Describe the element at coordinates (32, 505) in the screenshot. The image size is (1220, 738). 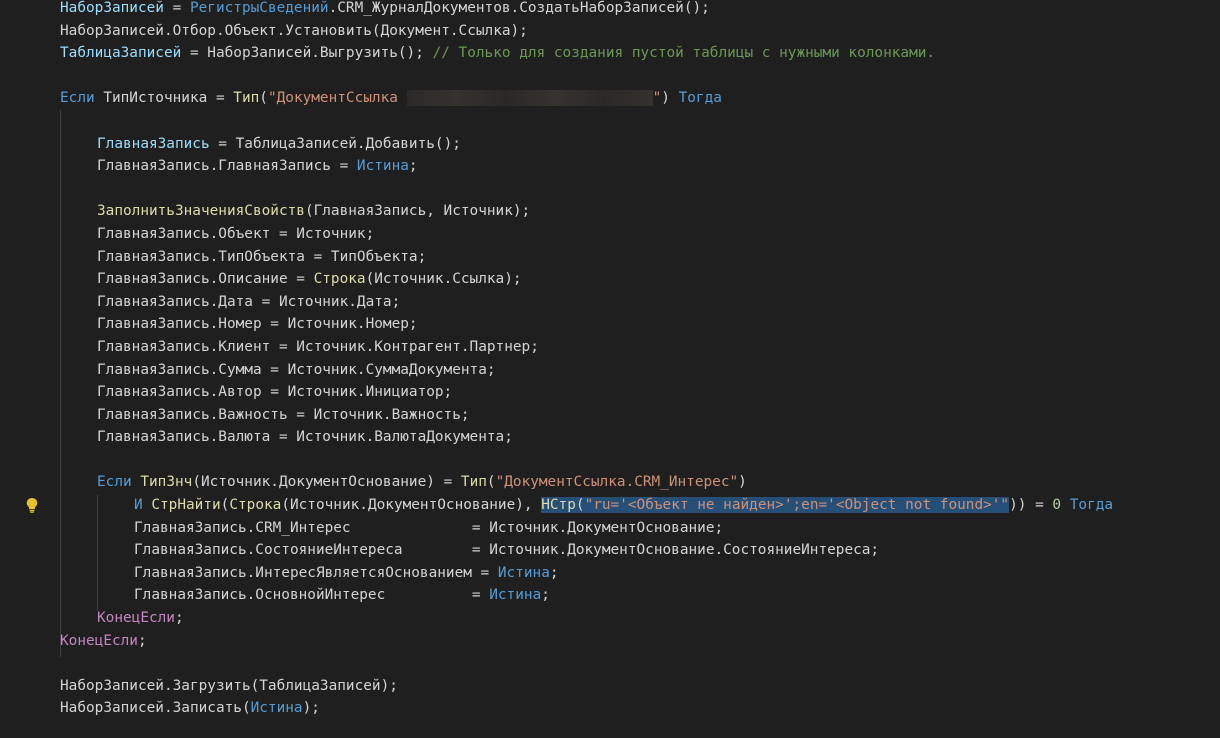
I see `lightbulb-icon` at that location.